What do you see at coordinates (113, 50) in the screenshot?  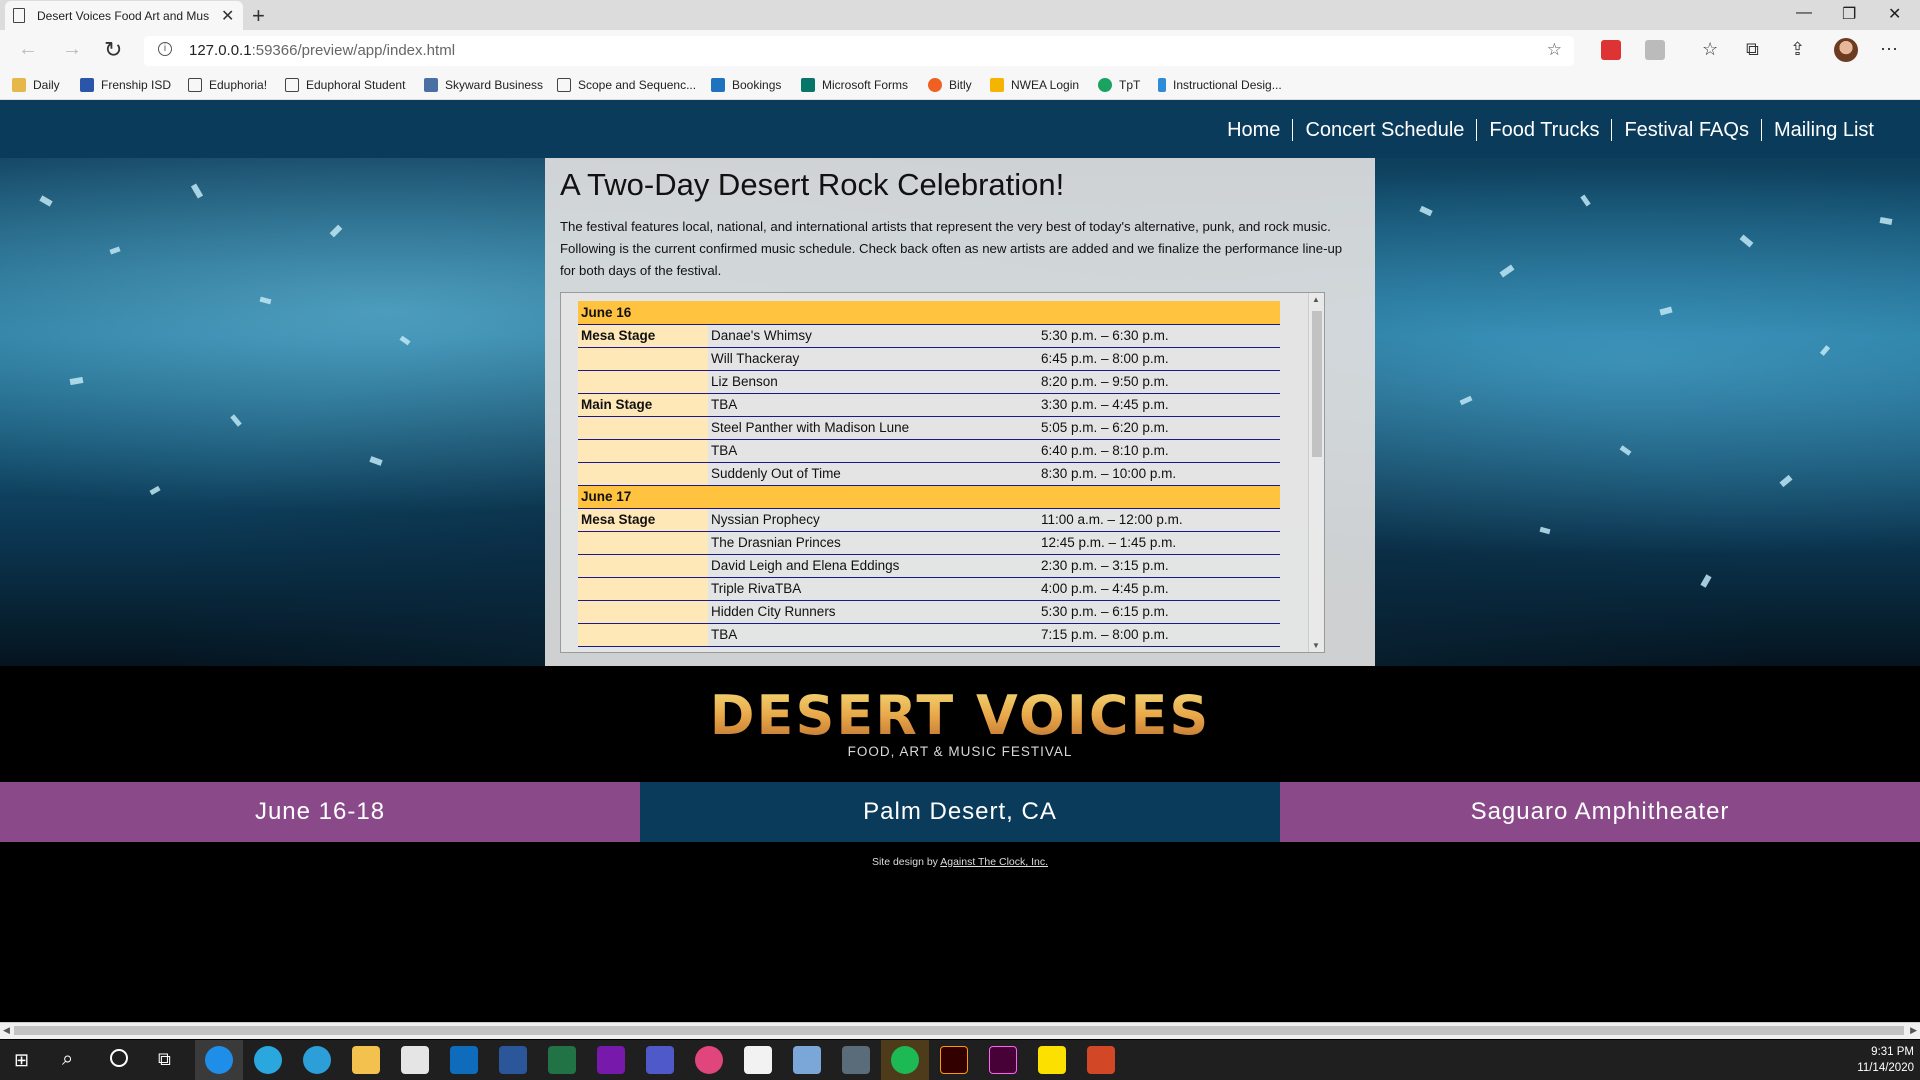 I see `reload-icon: ↻` at bounding box center [113, 50].